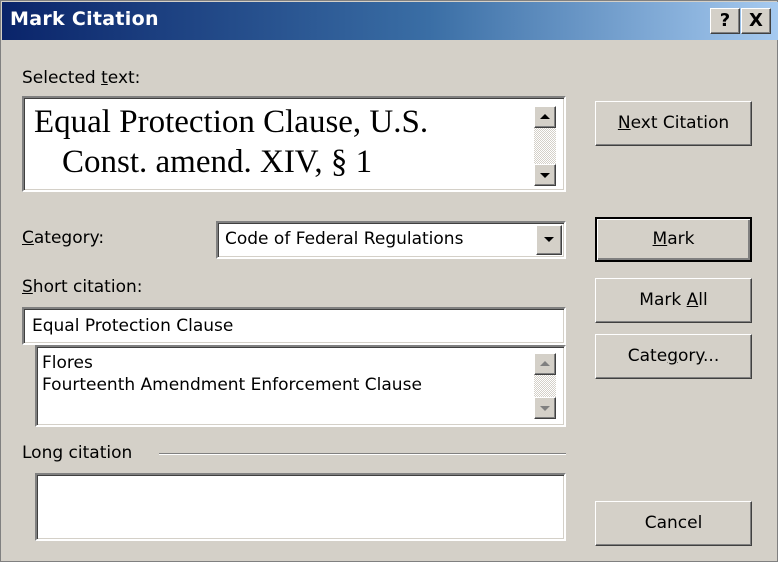 The image size is (778, 562). What do you see at coordinates (67, 363) in the screenshot?
I see `list-item: Flores` at bounding box center [67, 363].